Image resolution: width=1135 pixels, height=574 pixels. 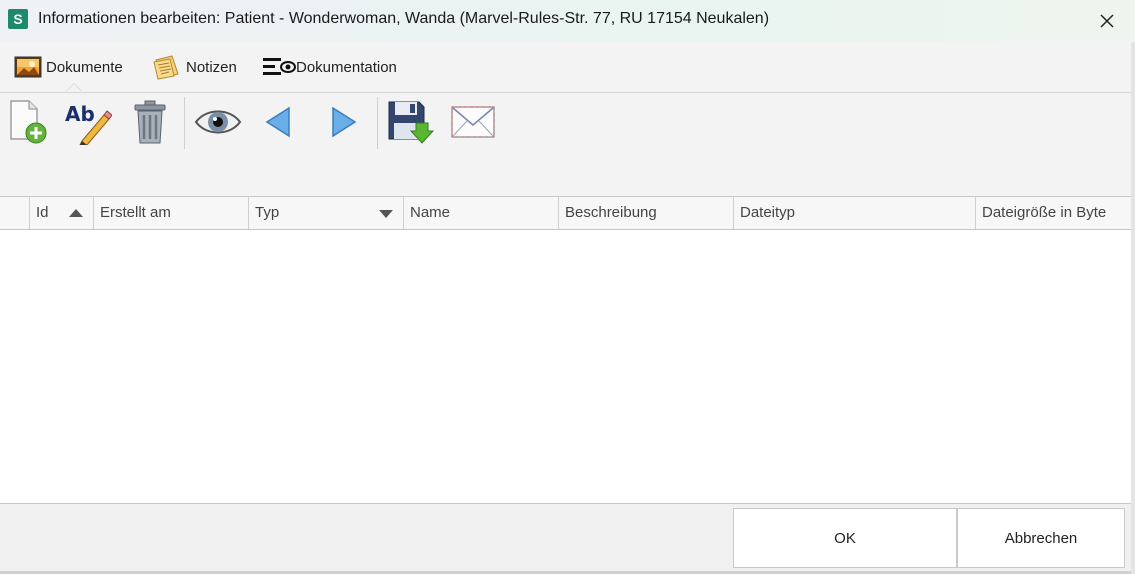 I want to click on rename-button: Ab, so click(x=88, y=122).